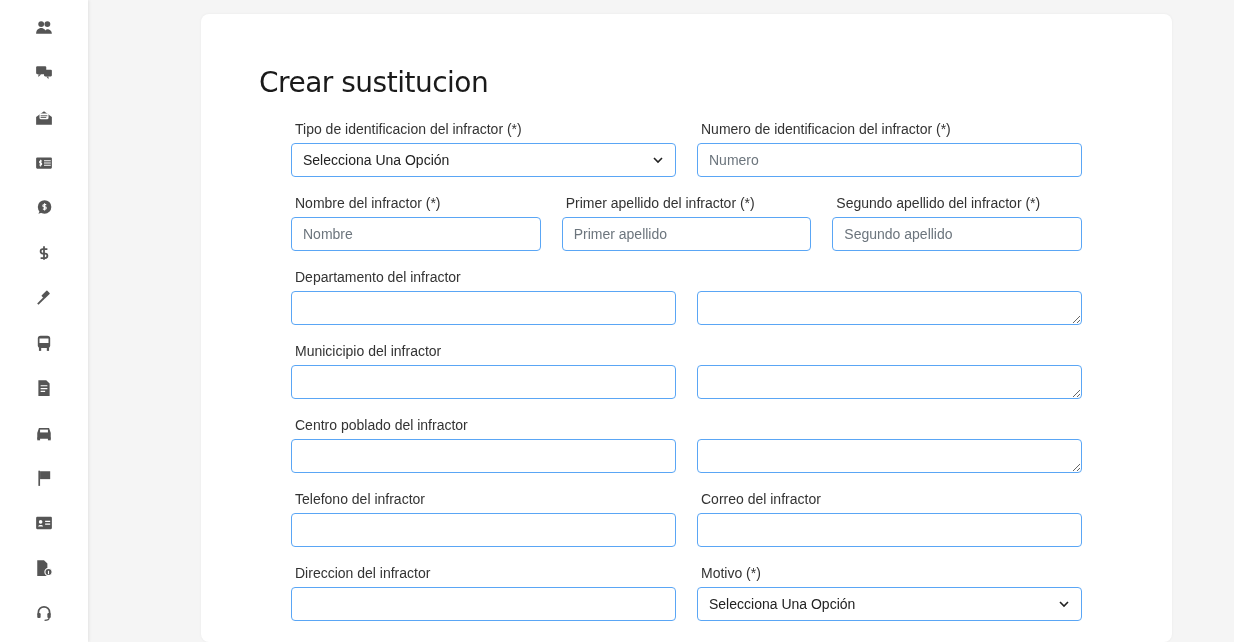 The height and width of the screenshot is (642, 1234). I want to click on field-label: Departamento del infractor, so click(378, 277).